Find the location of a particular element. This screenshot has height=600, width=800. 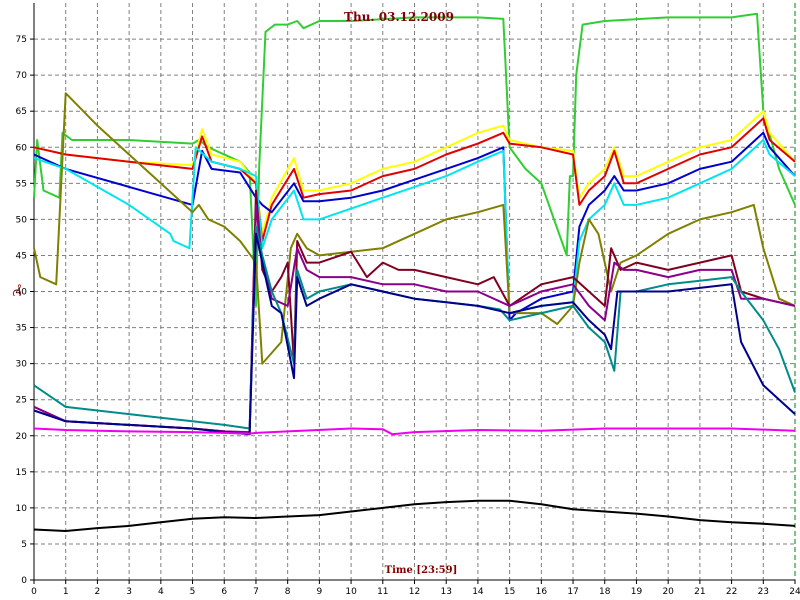

y-tick-label: 75 is located at coordinates (21, 40).